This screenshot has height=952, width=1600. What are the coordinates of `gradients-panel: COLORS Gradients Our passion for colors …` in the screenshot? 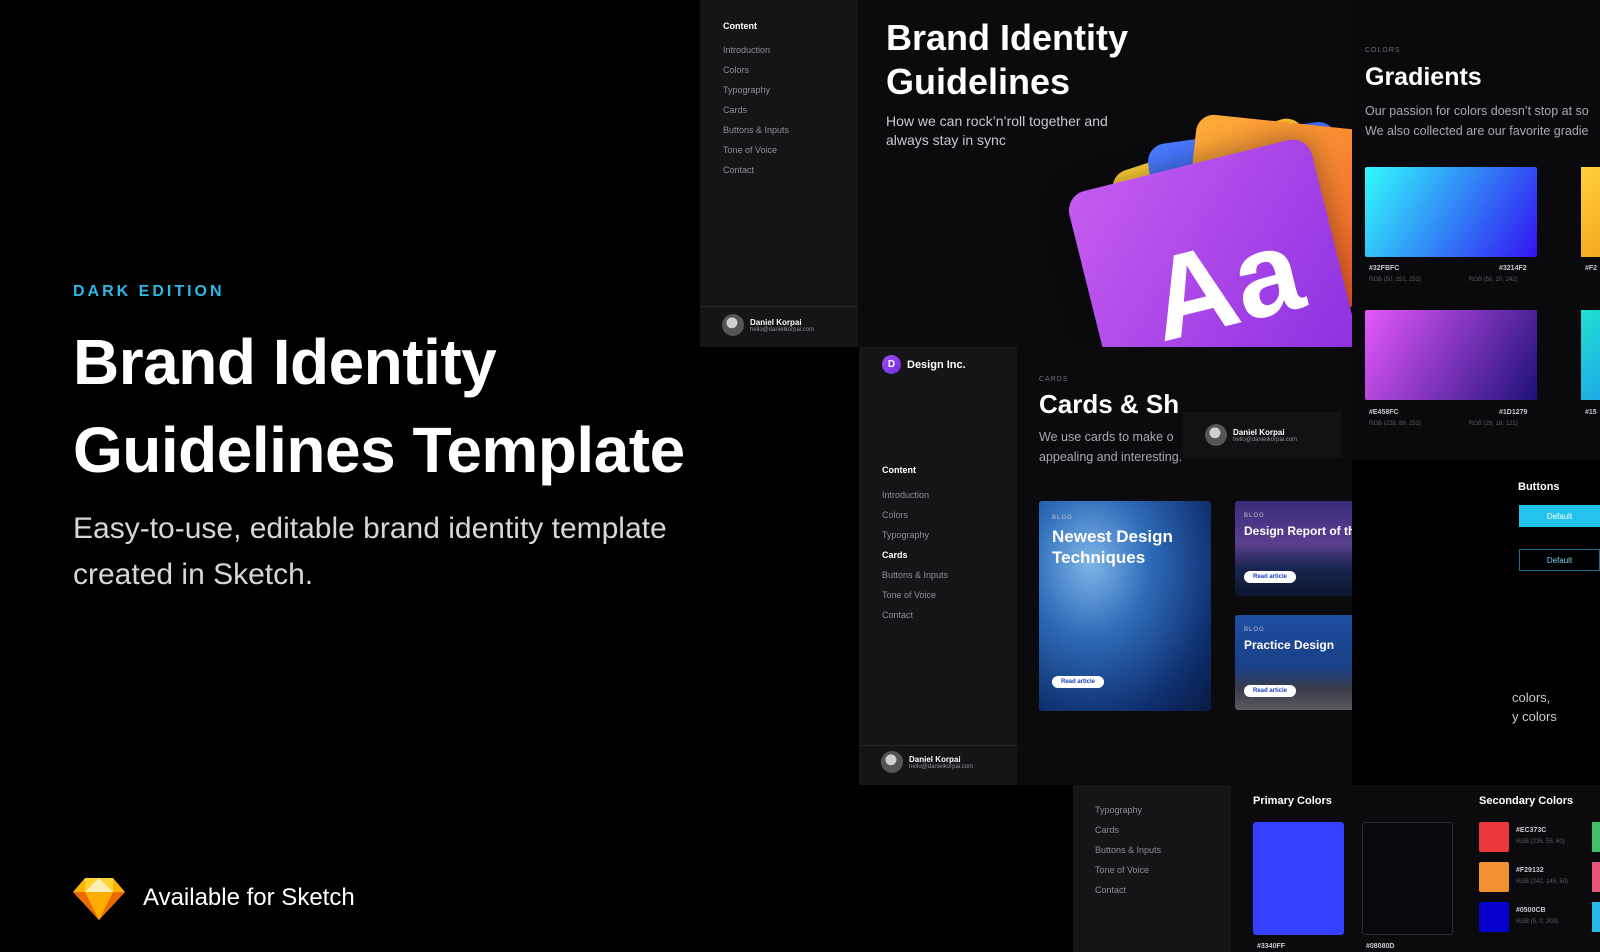 It's located at (1476, 230).